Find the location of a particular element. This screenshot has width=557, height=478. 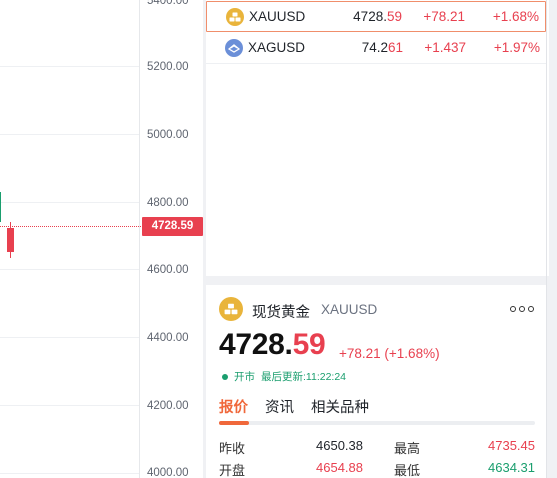

watchlist-row-xauusd: XAUUSD 4728.59 +78.21 +1.68% is located at coordinates (376, 16).